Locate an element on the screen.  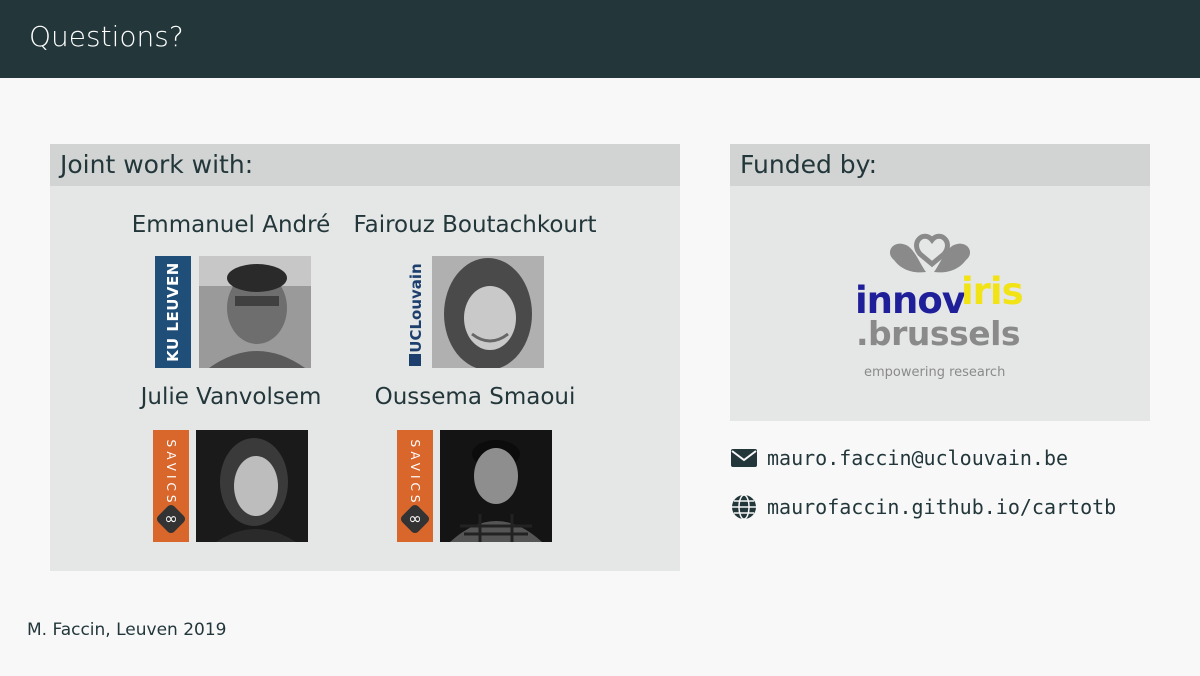
ku-leuven-logo-text: KU LEUVEN is located at coordinates (173, 312).